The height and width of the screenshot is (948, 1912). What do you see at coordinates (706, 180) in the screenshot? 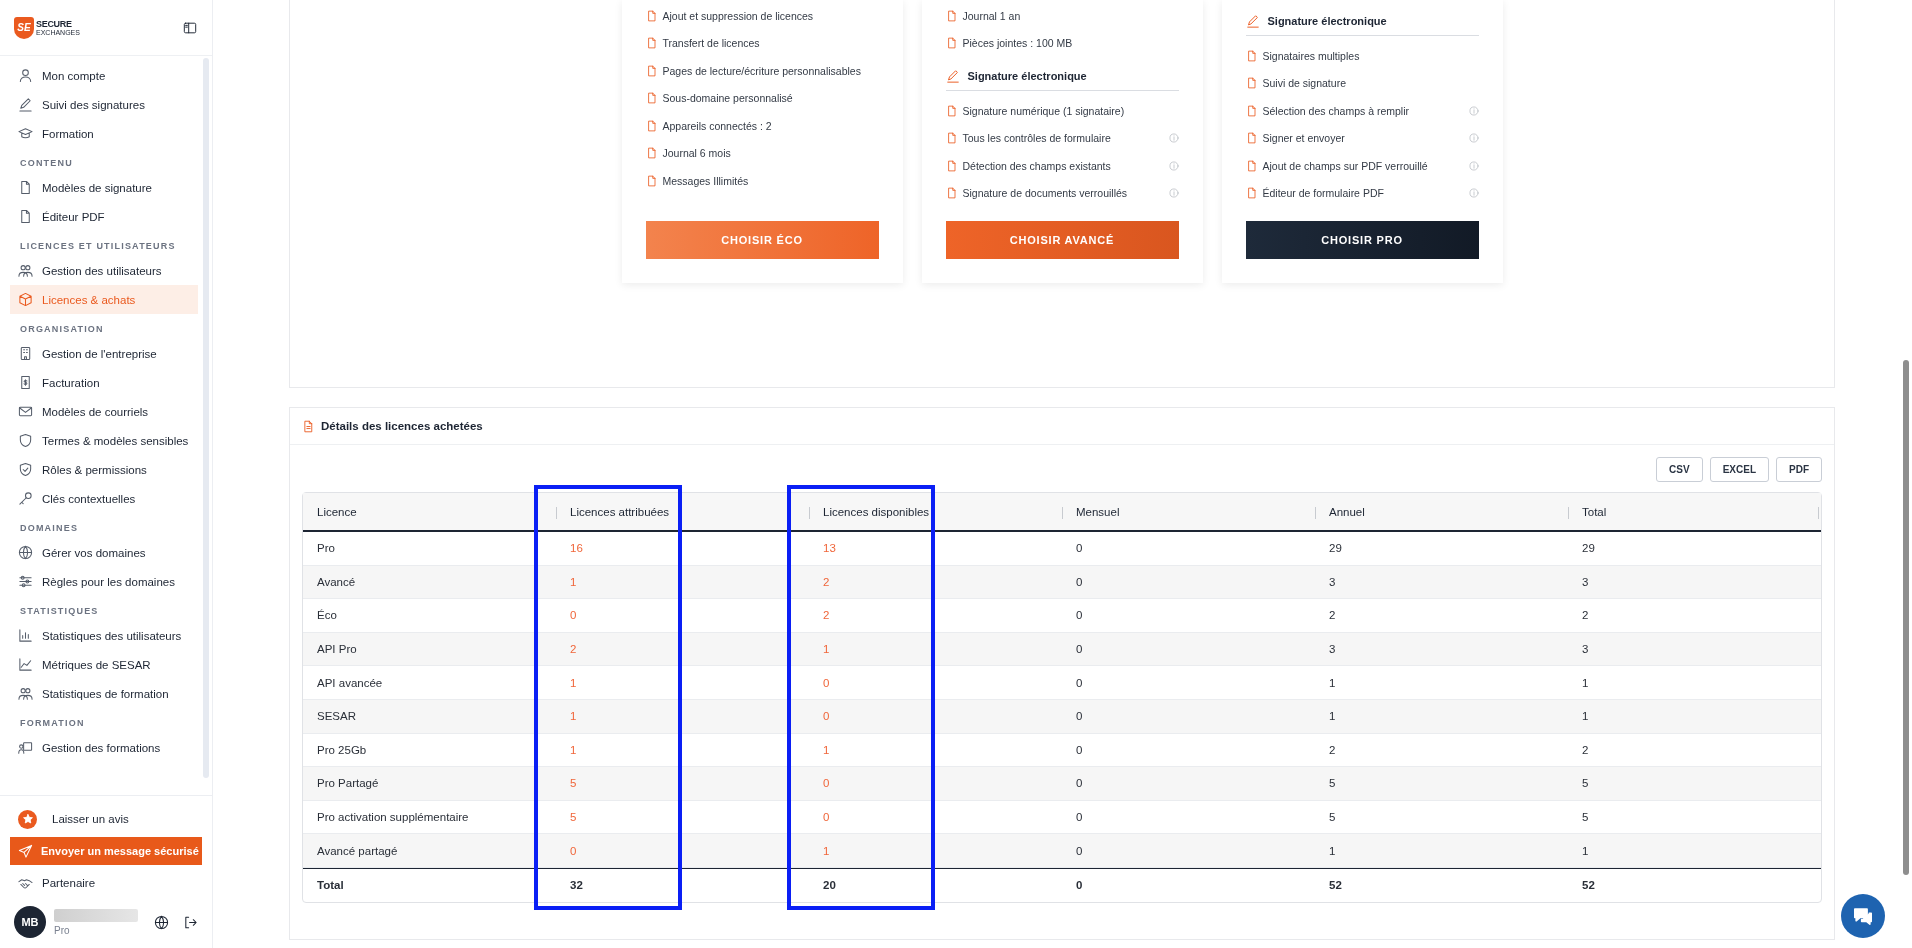
I see `feature-text: Messages Illimités` at bounding box center [706, 180].